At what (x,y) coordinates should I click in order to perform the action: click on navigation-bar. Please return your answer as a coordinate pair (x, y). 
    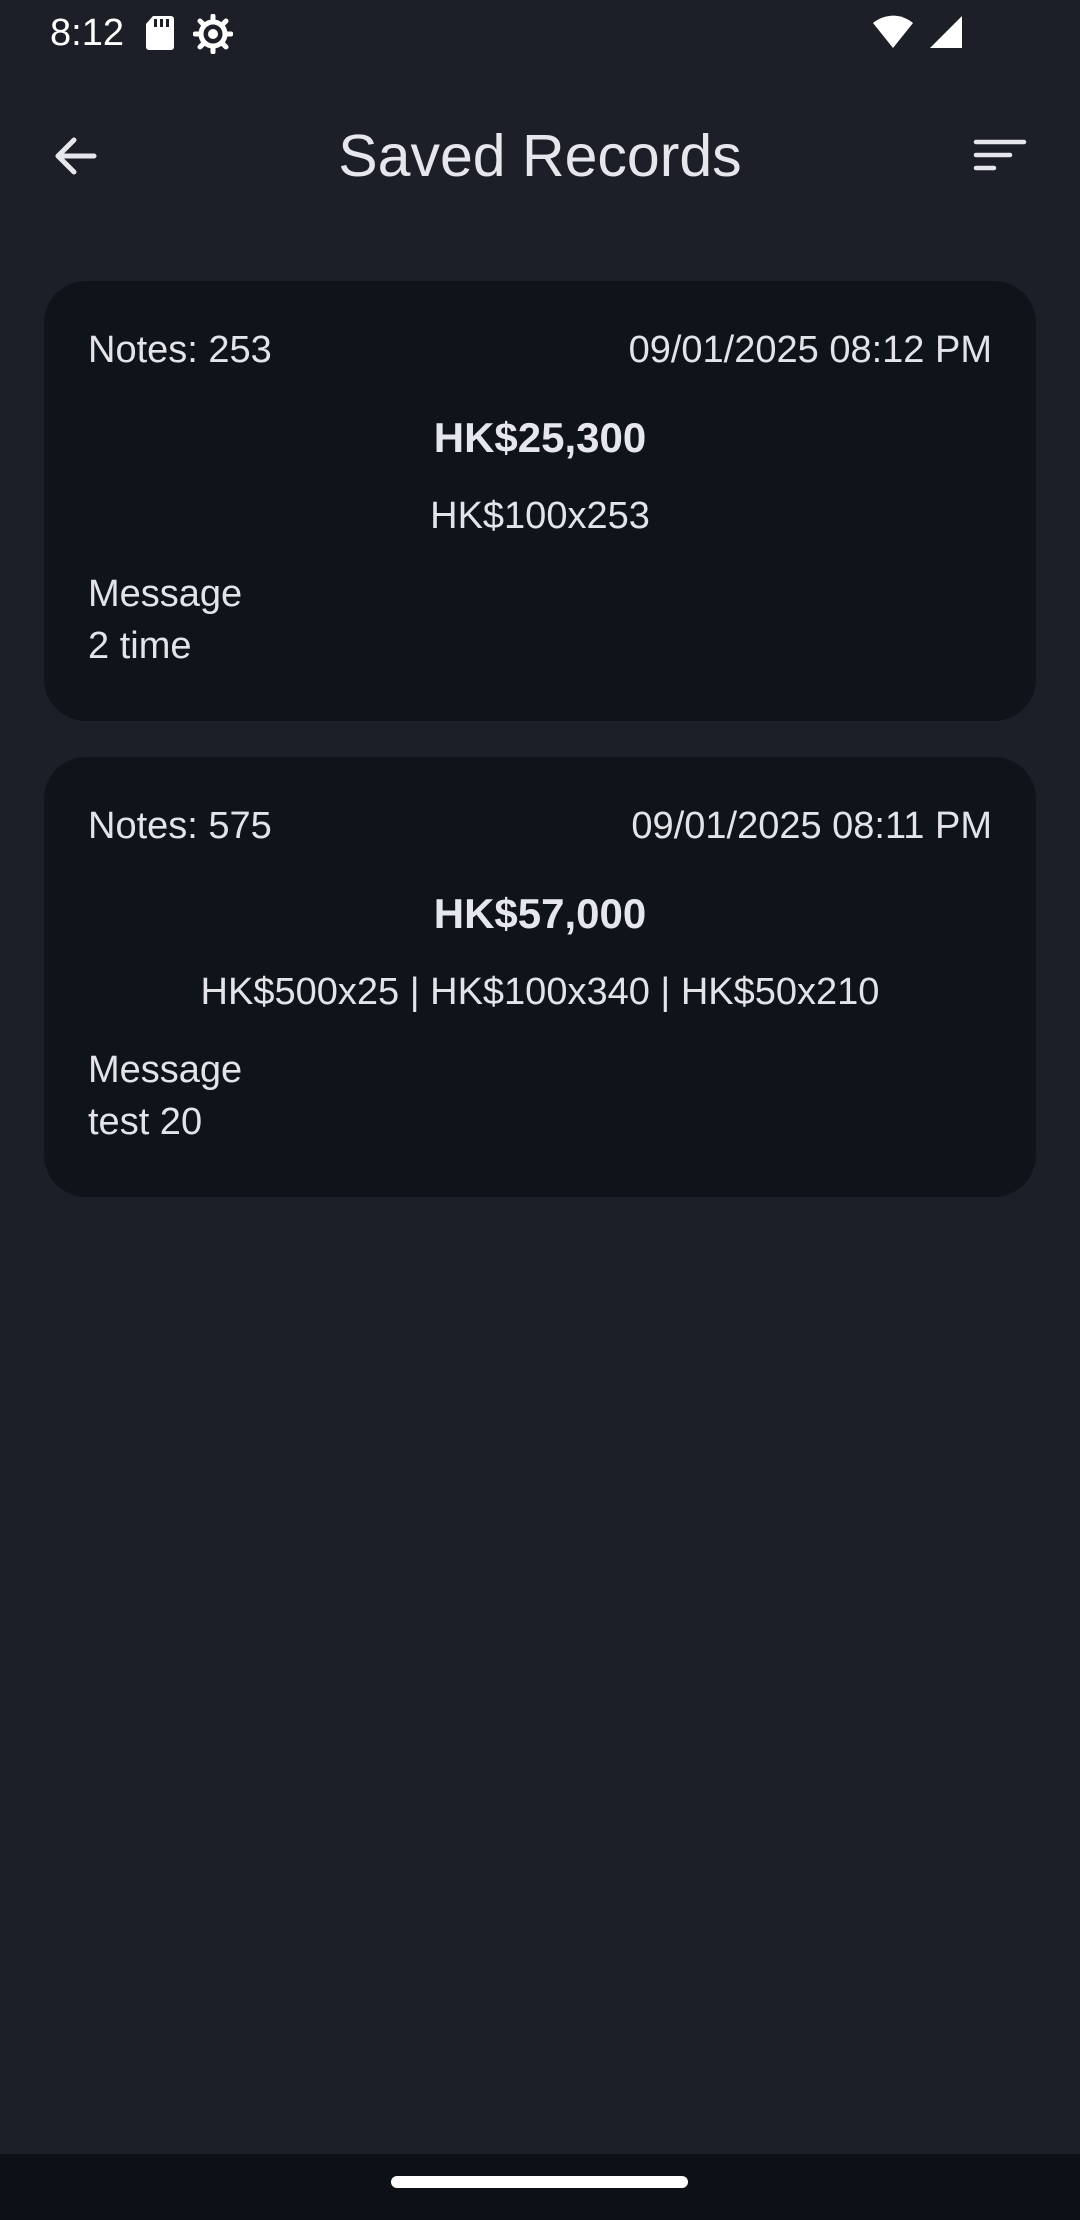
    Looking at the image, I should click on (540, 2187).